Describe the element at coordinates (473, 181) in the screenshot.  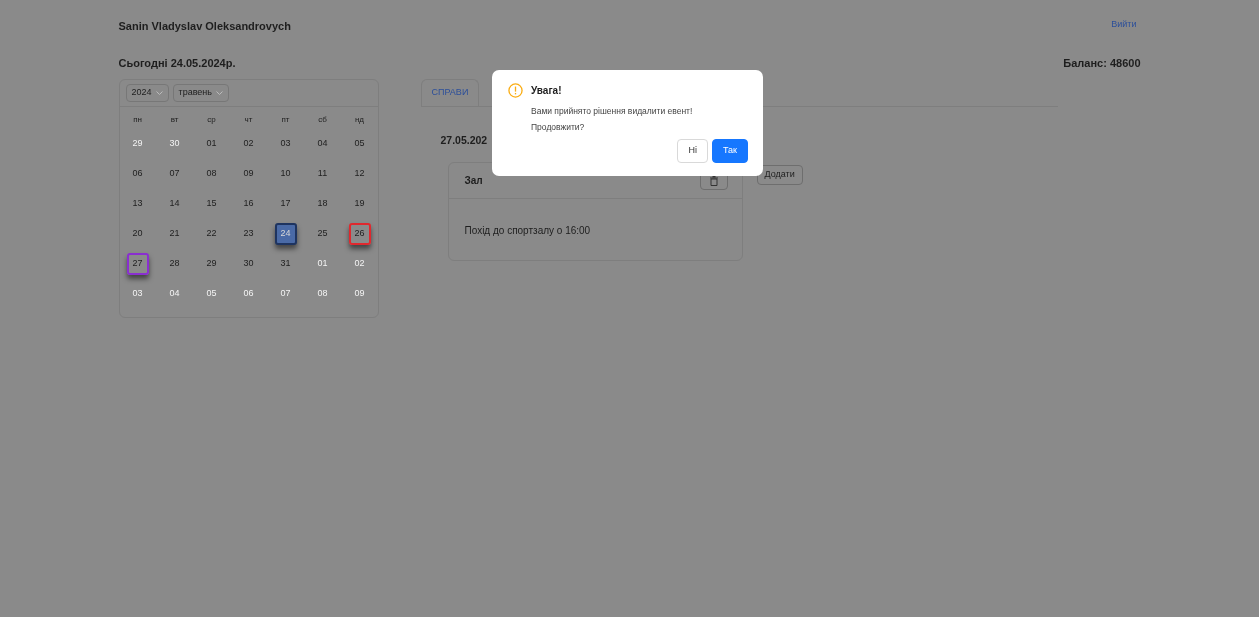
I see `event-title: Зал` at that location.